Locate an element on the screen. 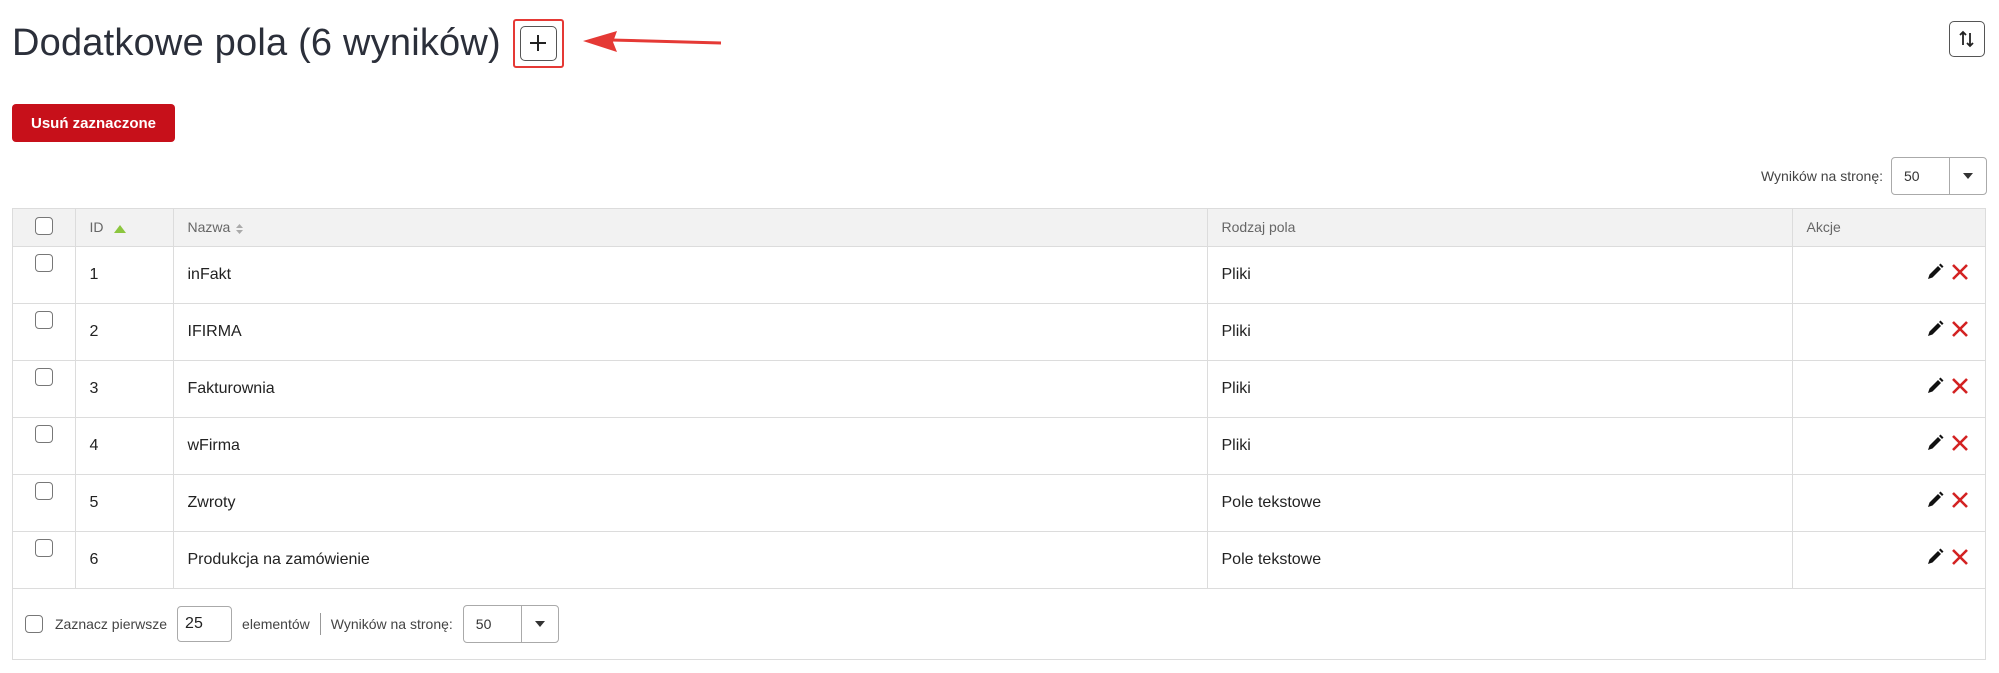  per-page-label: Wyników na stronę: is located at coordinates (1821, 176).